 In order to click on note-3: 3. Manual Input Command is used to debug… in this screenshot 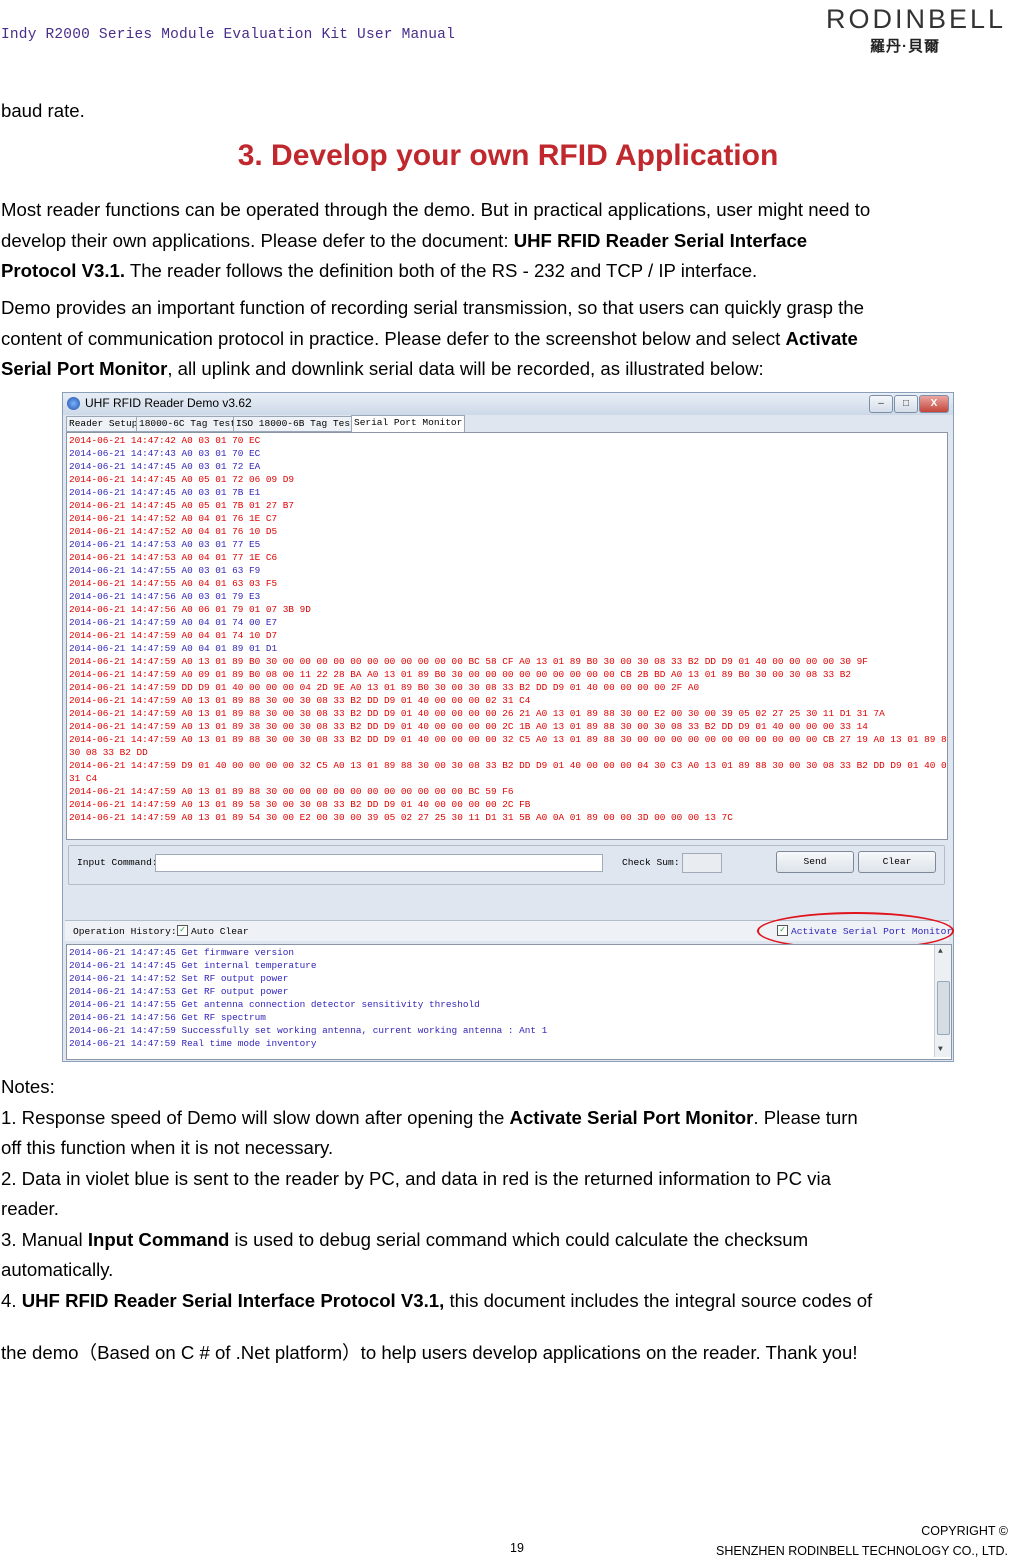, I will do `click(436, 1240)`.